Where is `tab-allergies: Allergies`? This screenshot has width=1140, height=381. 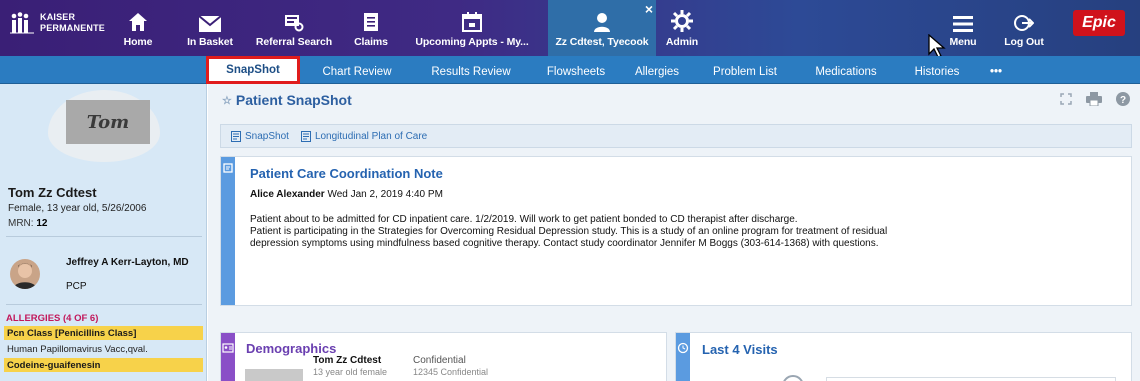
tab-allergies: Allergies is located at coordinates (657, 72).